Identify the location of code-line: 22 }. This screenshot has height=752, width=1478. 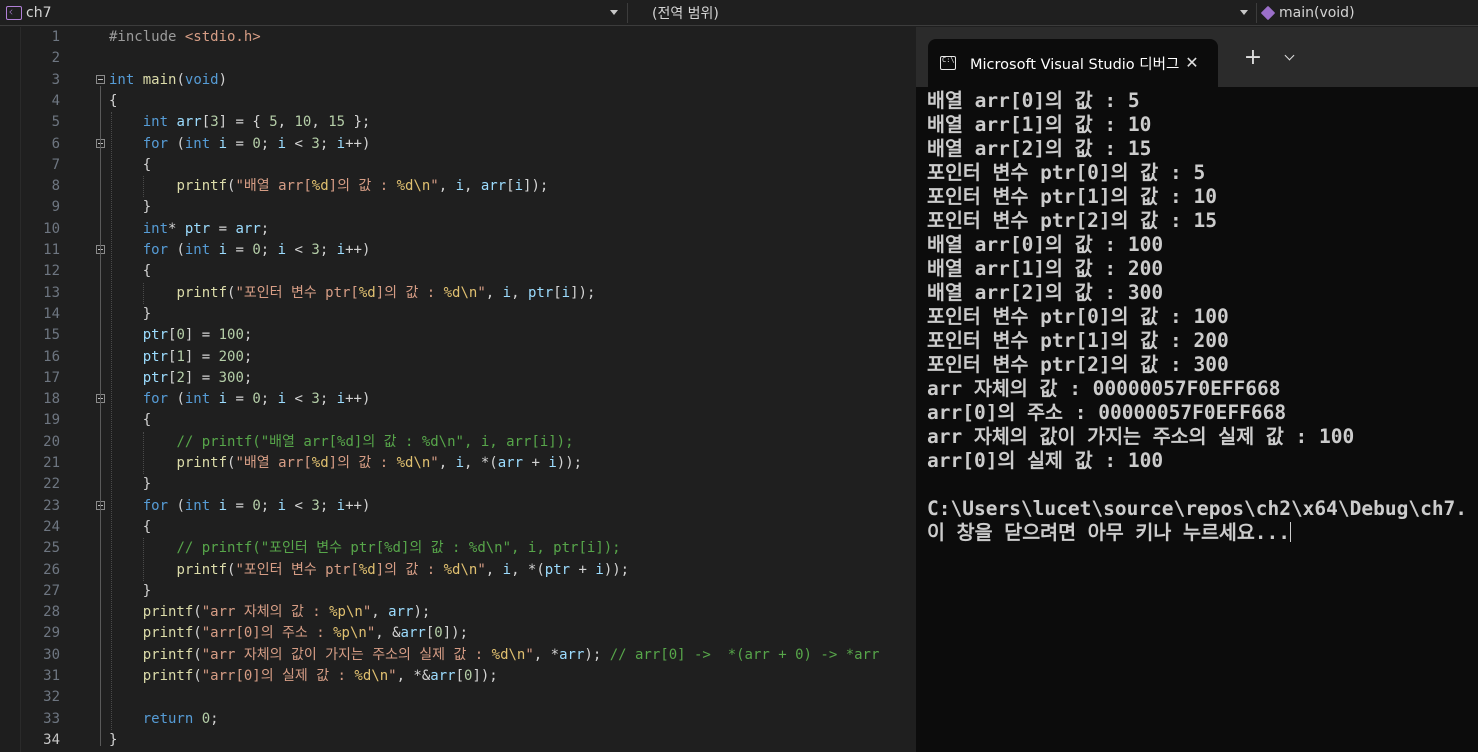
(458, 484).